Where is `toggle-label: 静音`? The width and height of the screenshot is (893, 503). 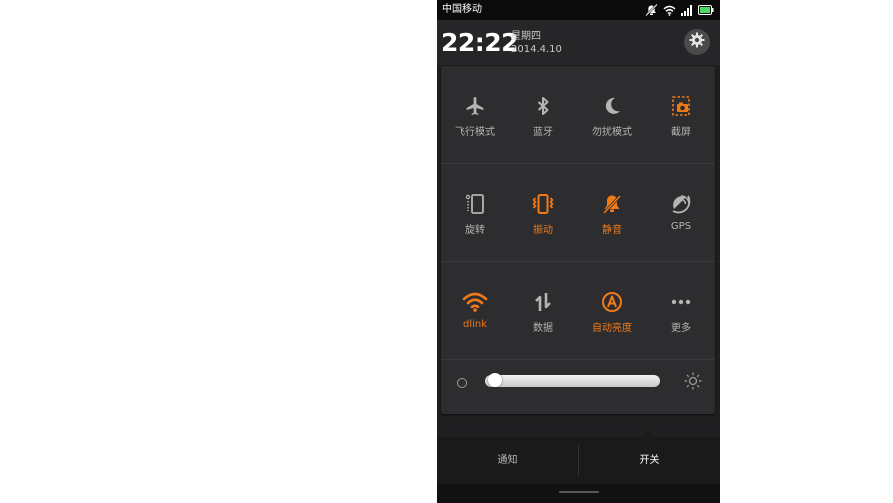 toggle-label: 静音 is located at coordinates (612, 230).